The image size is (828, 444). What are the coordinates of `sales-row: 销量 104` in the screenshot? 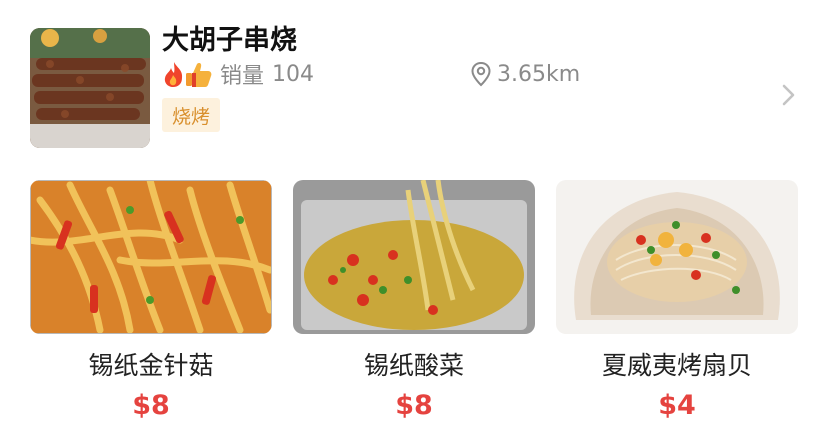 It's located at (238, 74).